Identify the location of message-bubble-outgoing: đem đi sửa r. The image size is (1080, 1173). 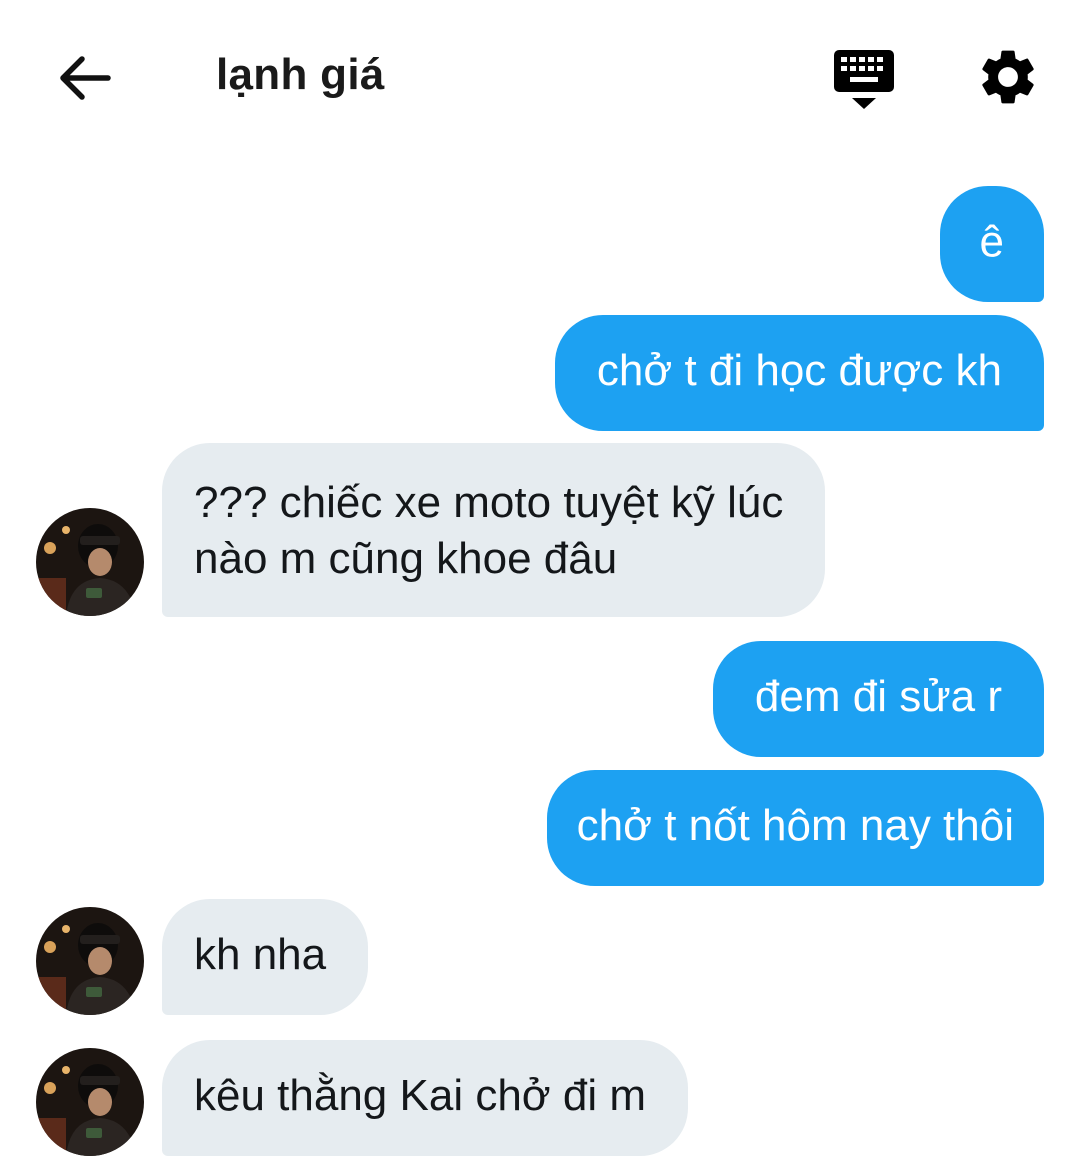
(878, 699).